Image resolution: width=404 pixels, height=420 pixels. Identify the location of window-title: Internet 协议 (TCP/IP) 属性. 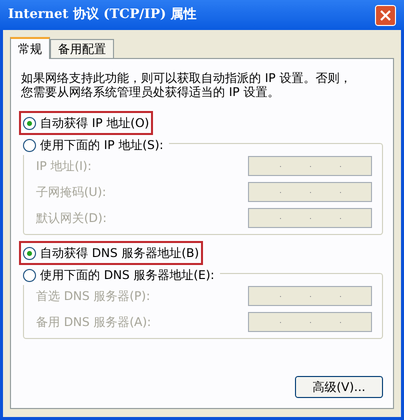
(102, 15).